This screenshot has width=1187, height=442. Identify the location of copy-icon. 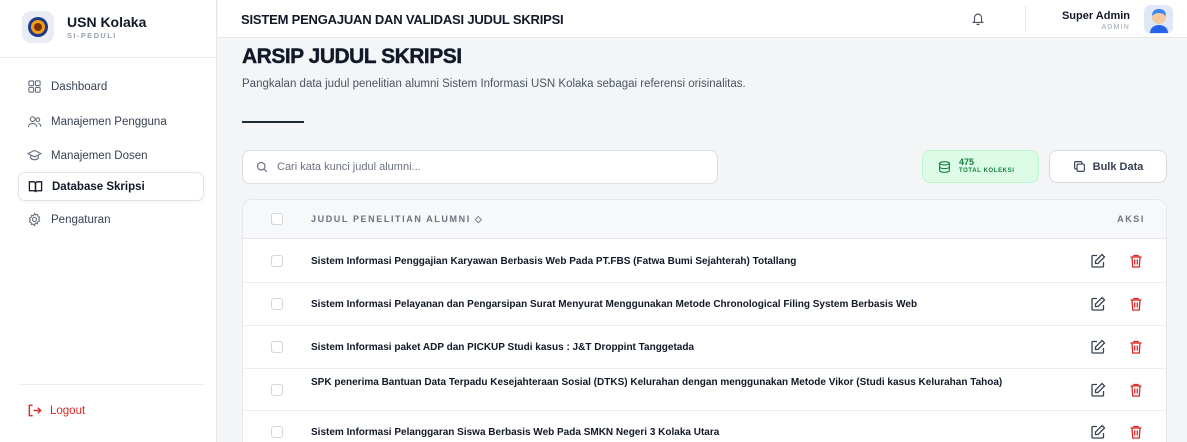
(1079, 166).